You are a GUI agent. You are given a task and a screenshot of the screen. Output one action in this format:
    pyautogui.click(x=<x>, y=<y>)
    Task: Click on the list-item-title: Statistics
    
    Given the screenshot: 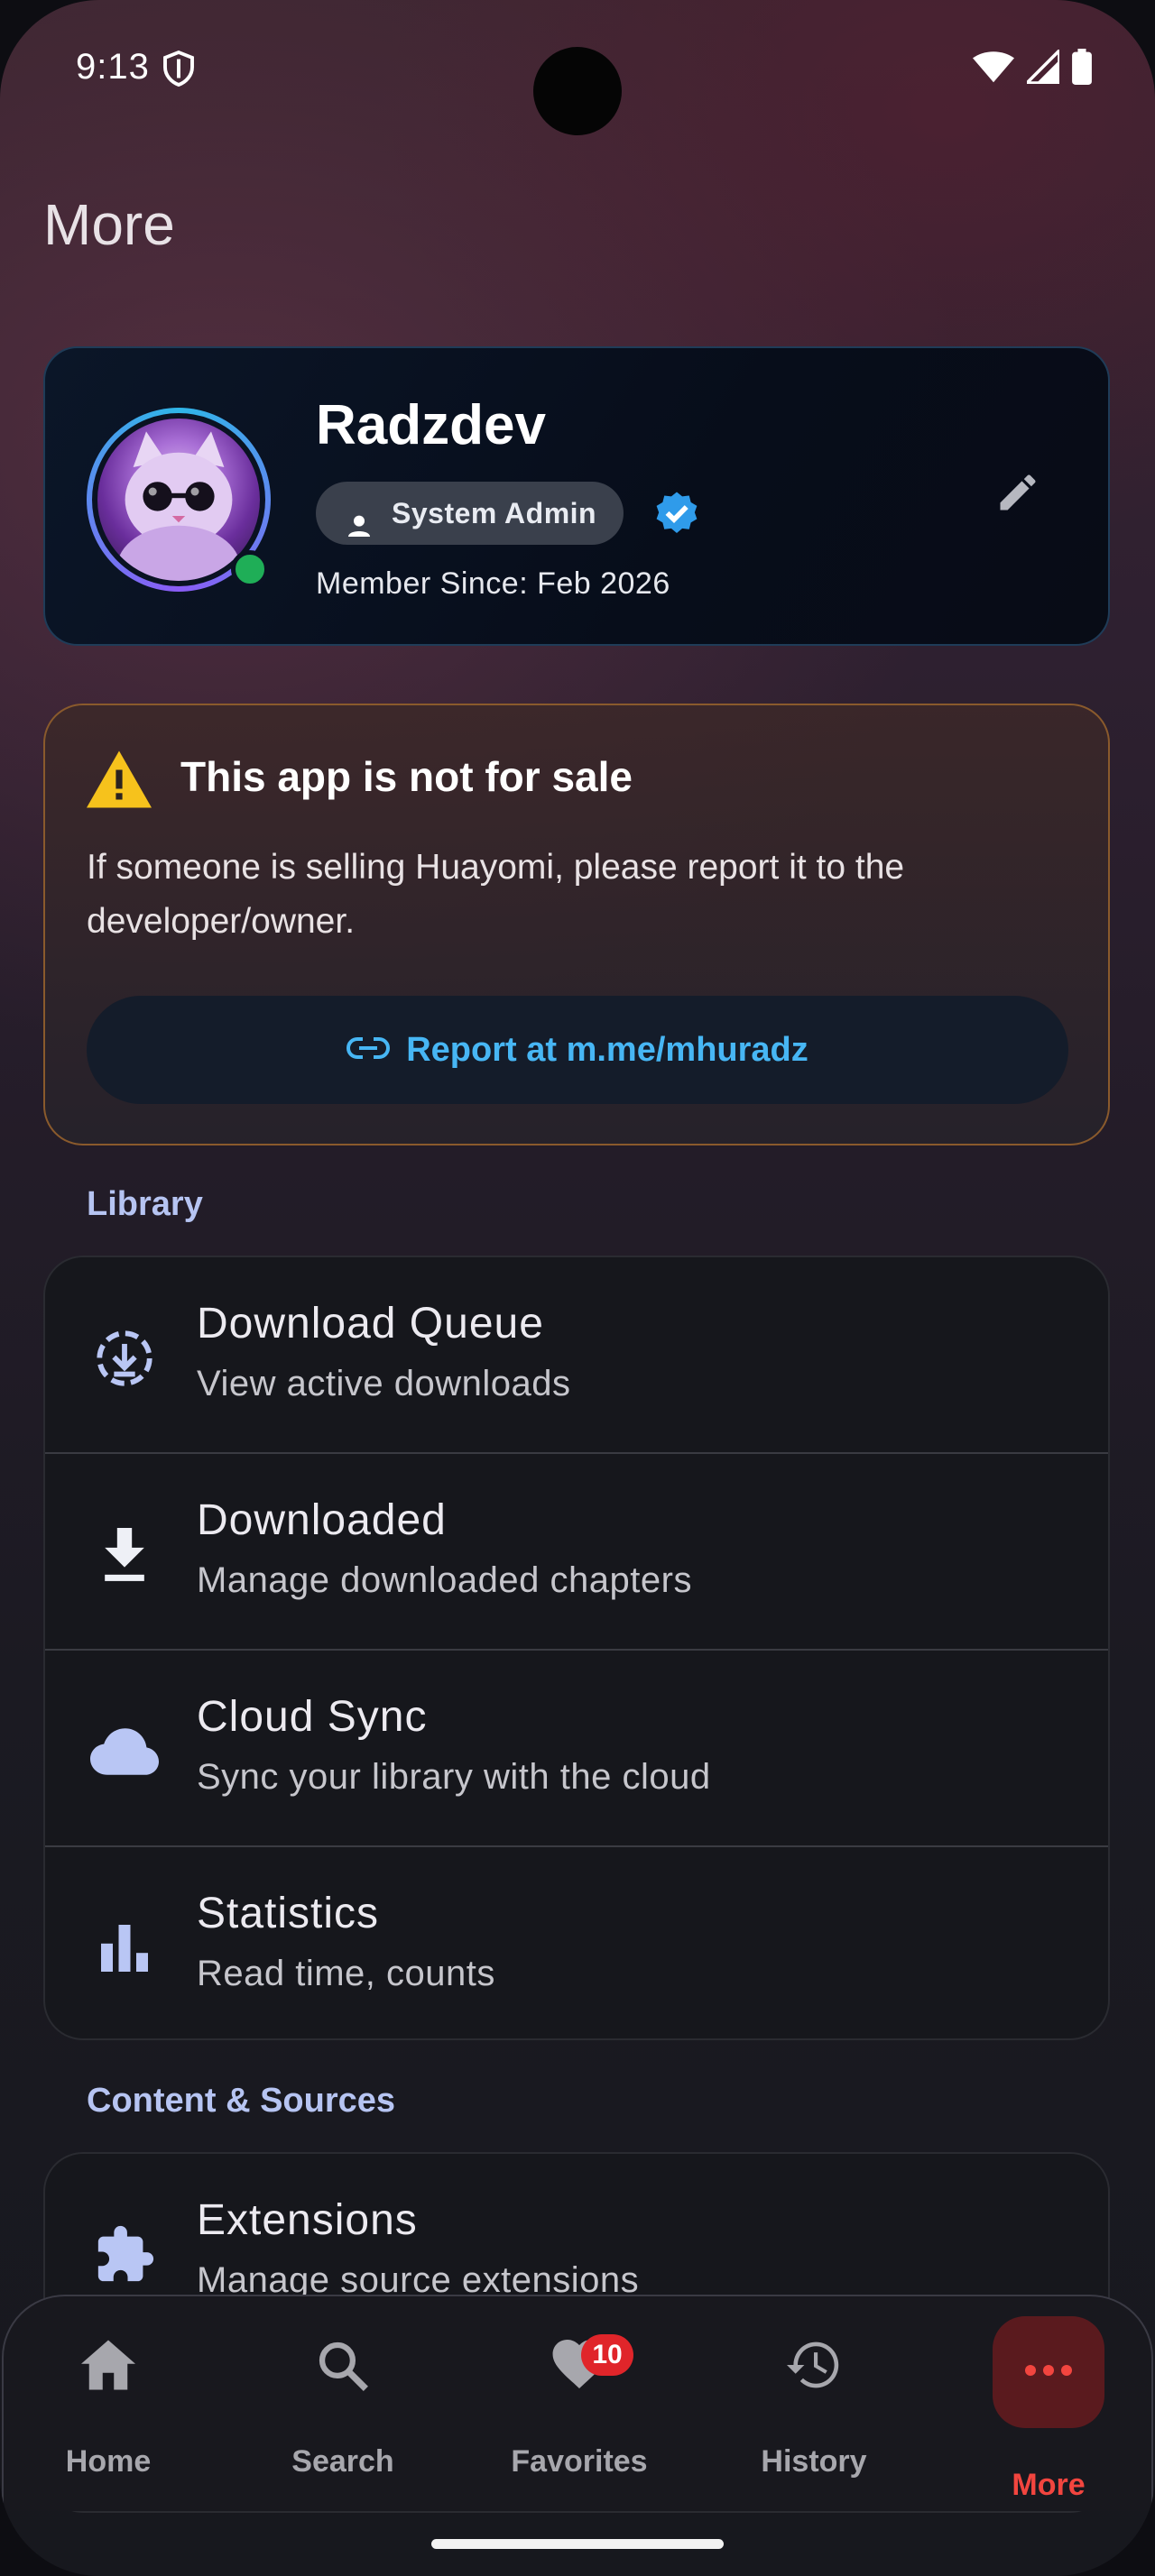 What is the action you would take?
    pyautogui.click(x=288, y=1913)
    